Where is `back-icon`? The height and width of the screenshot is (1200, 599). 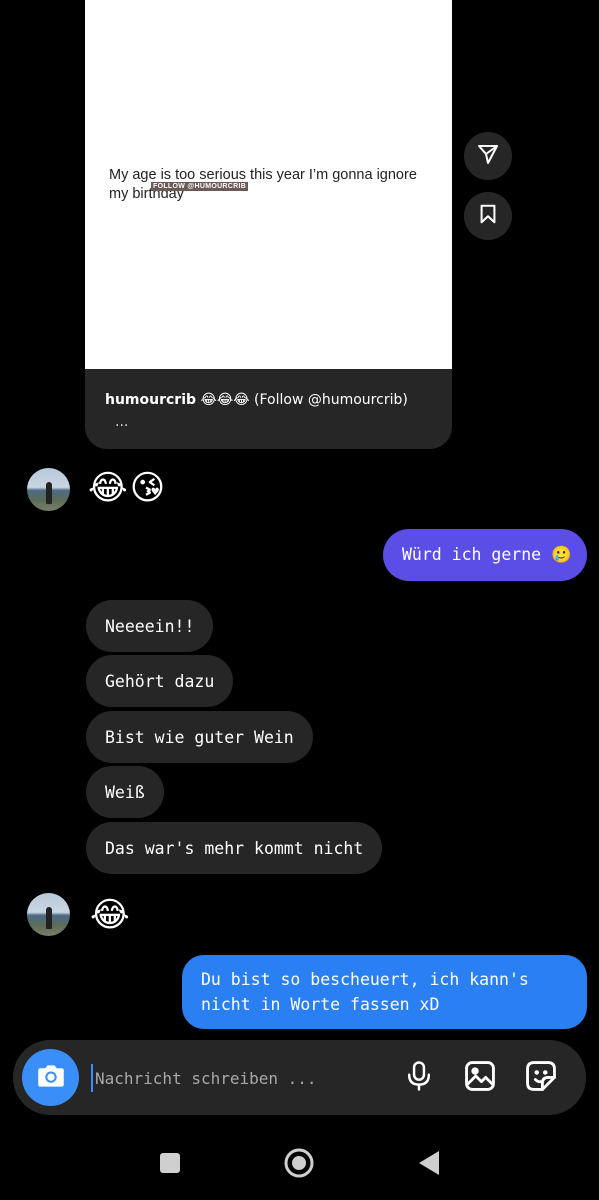
back-icon is located at coordinates (429, 1165).